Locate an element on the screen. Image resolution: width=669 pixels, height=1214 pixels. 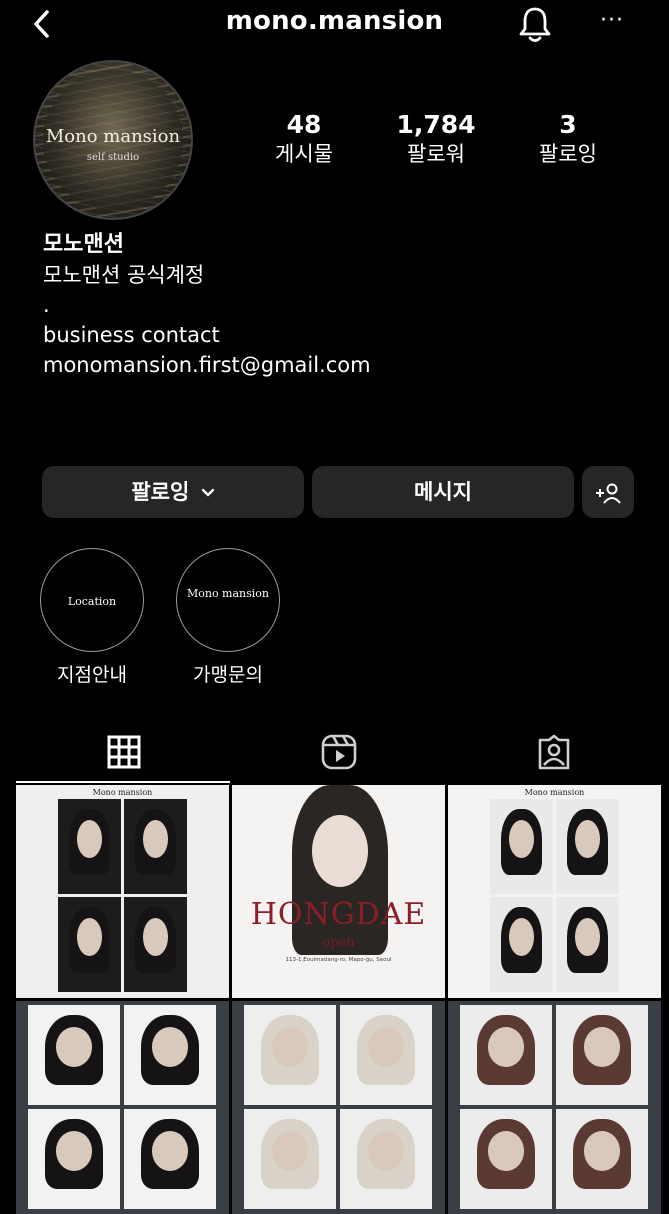
tab-tagged is located at coordinates (553, 752).